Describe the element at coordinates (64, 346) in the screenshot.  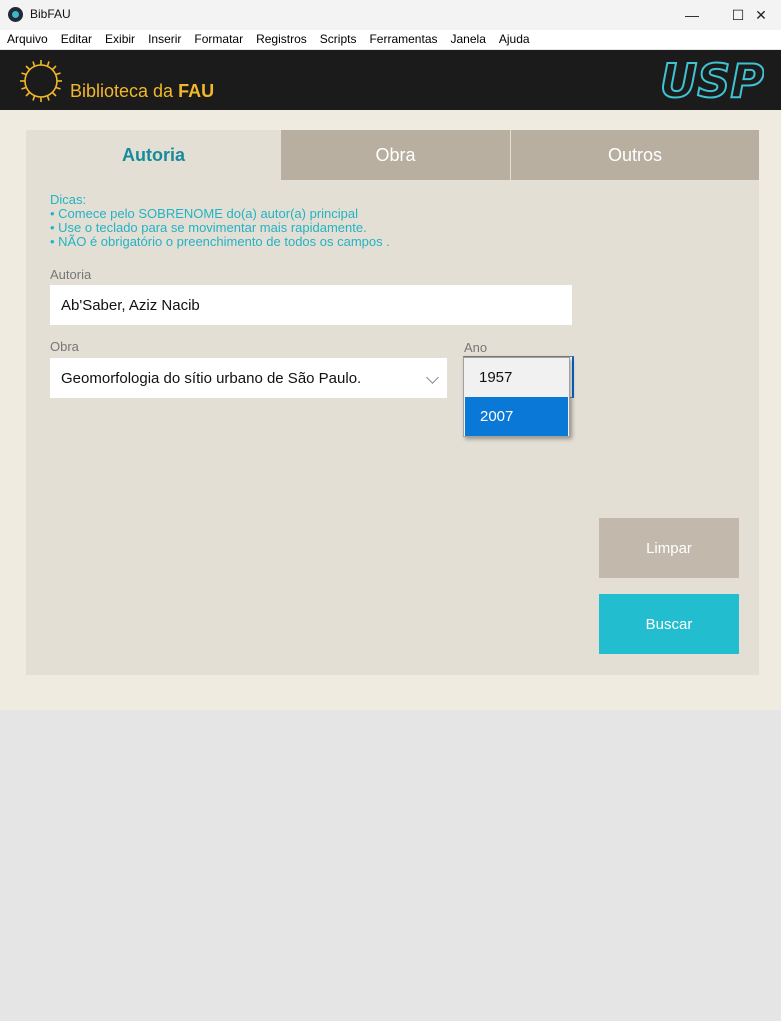
I see `obra-label: Obra` at that location.